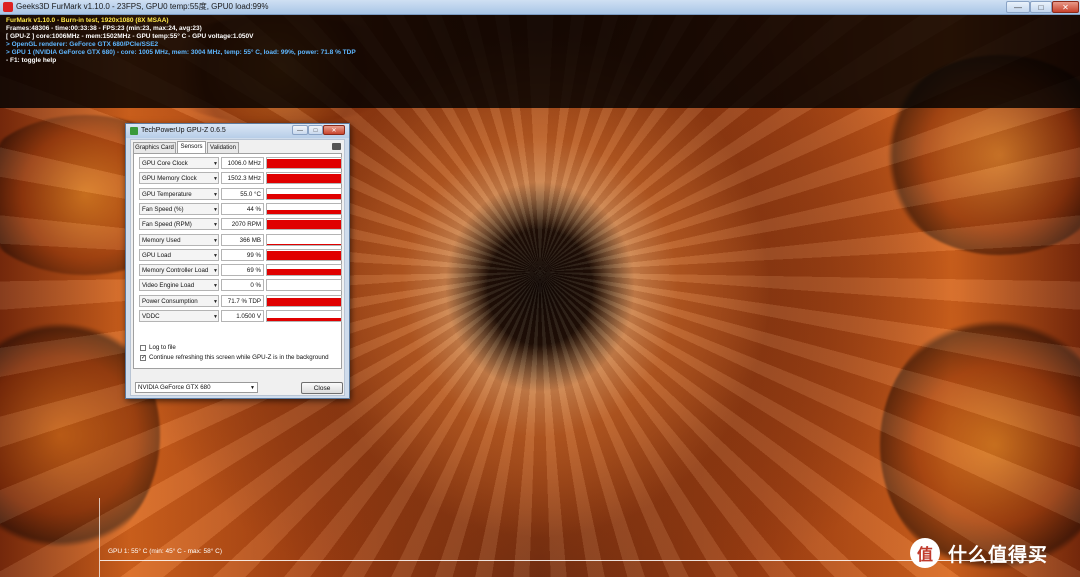  I want to click on sensor-name: Memory Controller Load, so click(175, 271).